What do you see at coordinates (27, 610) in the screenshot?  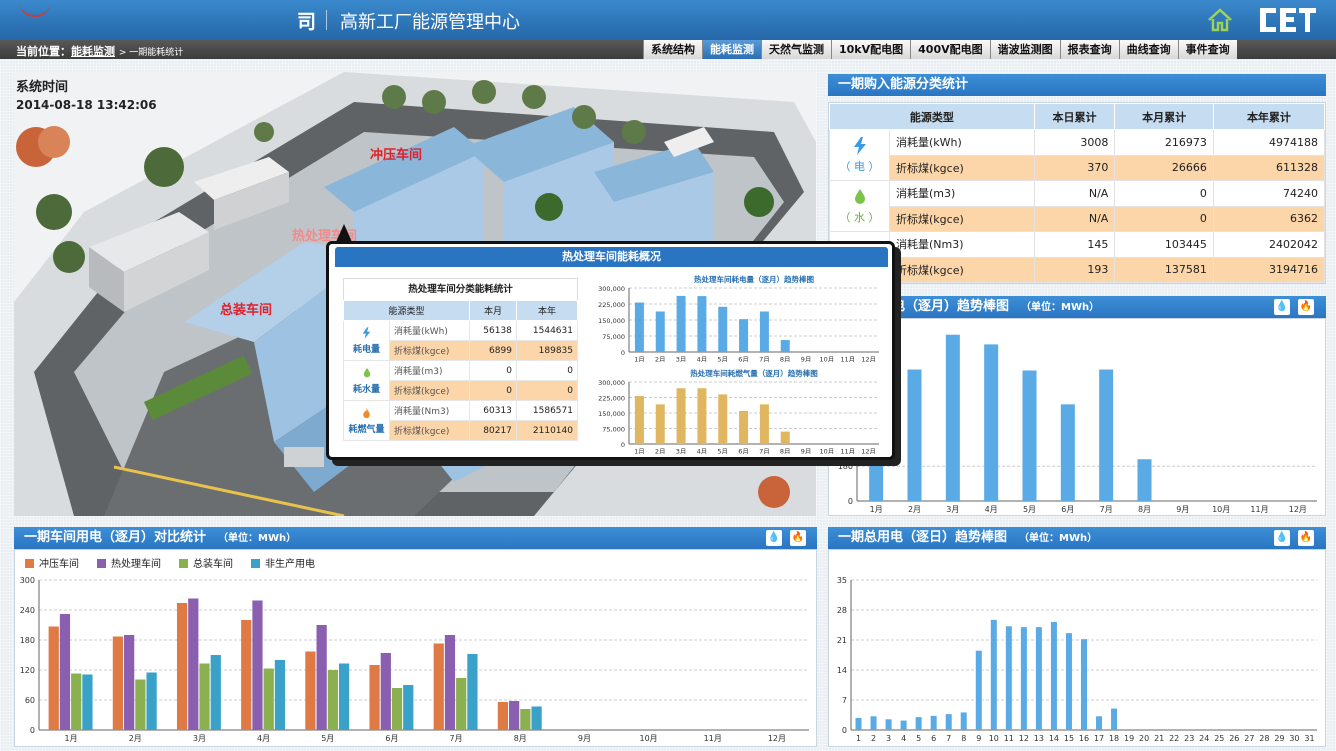 I see `y-tick-label: 240` at bounding box center [27, 610].